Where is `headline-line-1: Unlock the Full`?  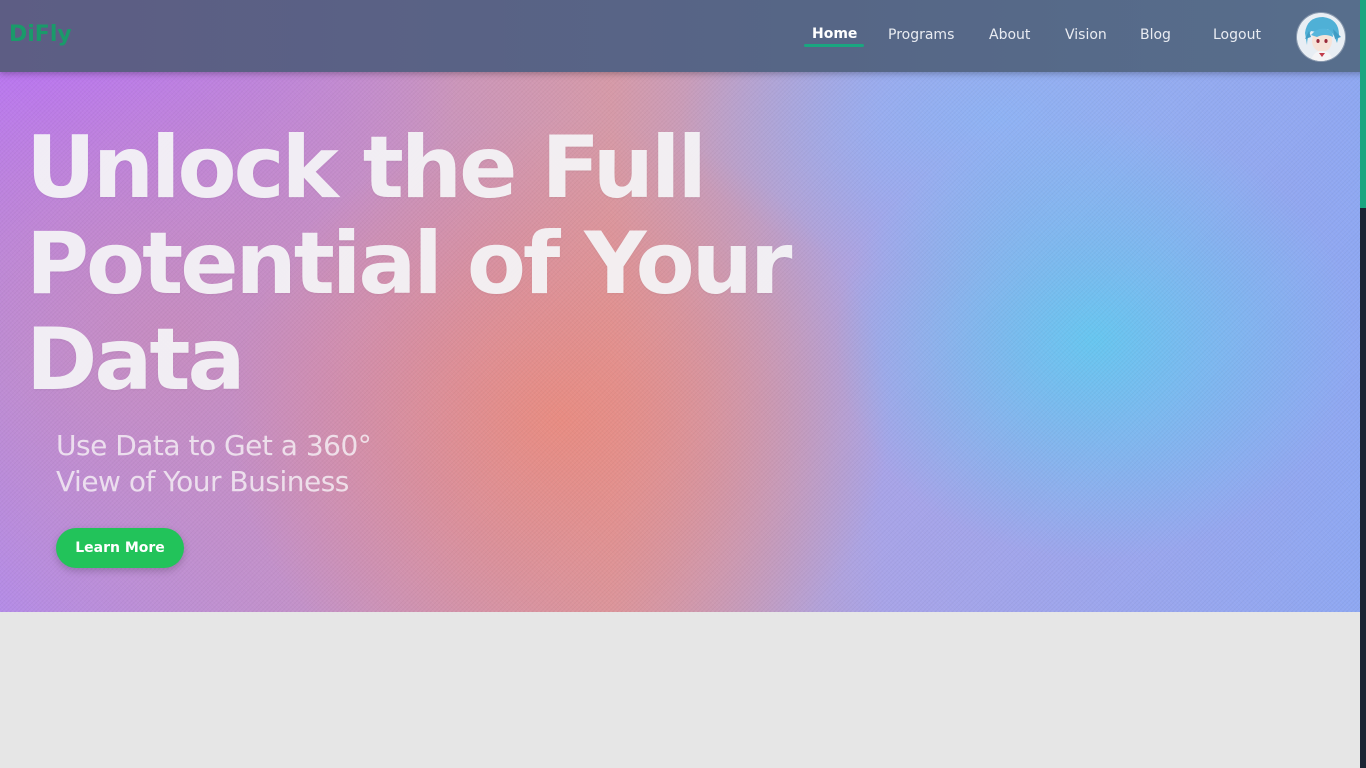 headline-line-1: Unlock the Full is located at coordinates (366, 168).